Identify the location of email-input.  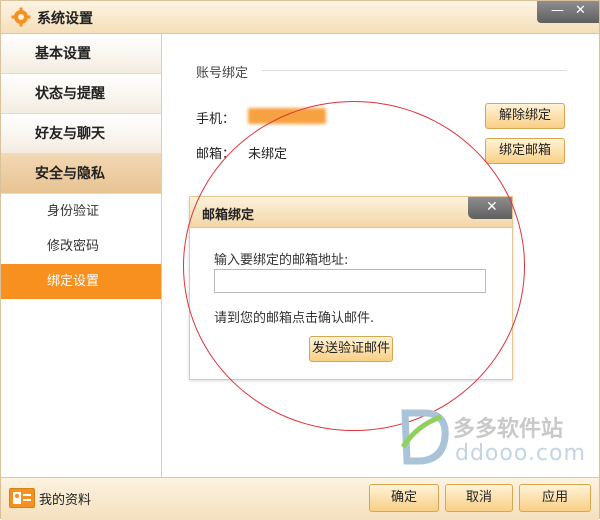
(350, 281).